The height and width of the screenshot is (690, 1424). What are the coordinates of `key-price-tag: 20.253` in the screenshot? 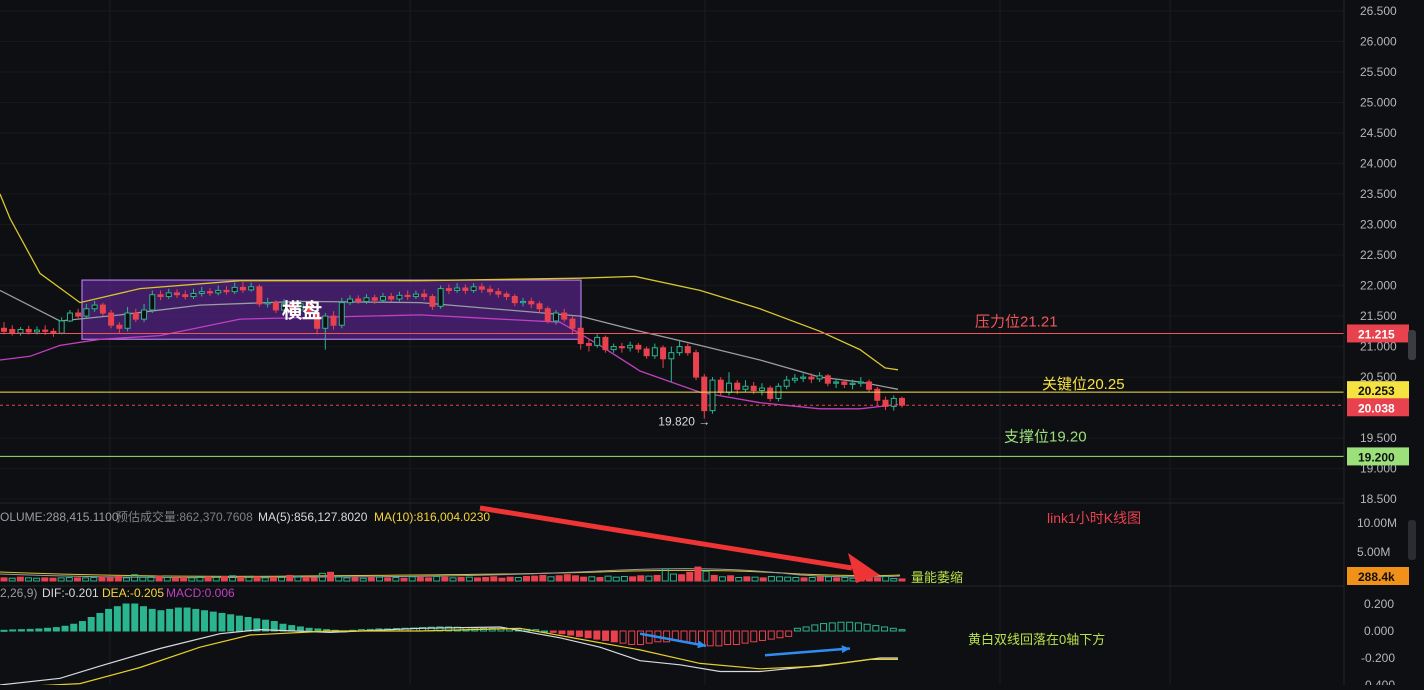 It's located at (1376, 391).